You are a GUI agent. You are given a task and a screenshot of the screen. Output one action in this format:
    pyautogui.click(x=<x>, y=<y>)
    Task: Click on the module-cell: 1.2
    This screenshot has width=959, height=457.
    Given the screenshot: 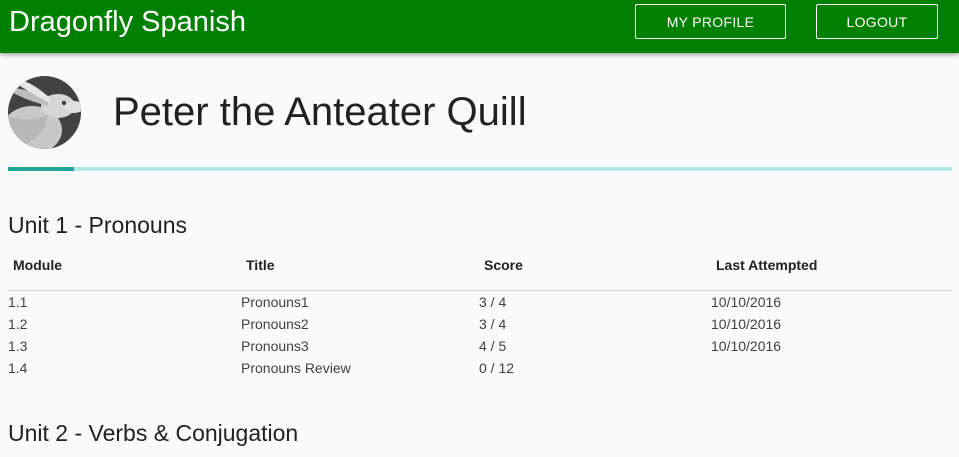 What is the action you would take?
    pyautogui.click(x=18, y=324)
    